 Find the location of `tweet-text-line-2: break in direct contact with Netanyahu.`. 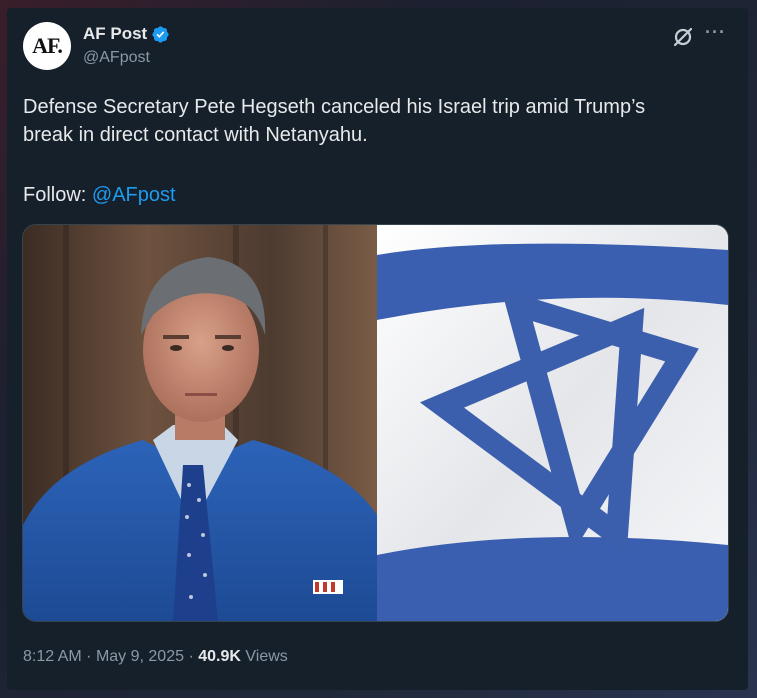

tweet-text-line-2: break in direct contact with Netanyahu. is located at coordinates (195, 135).